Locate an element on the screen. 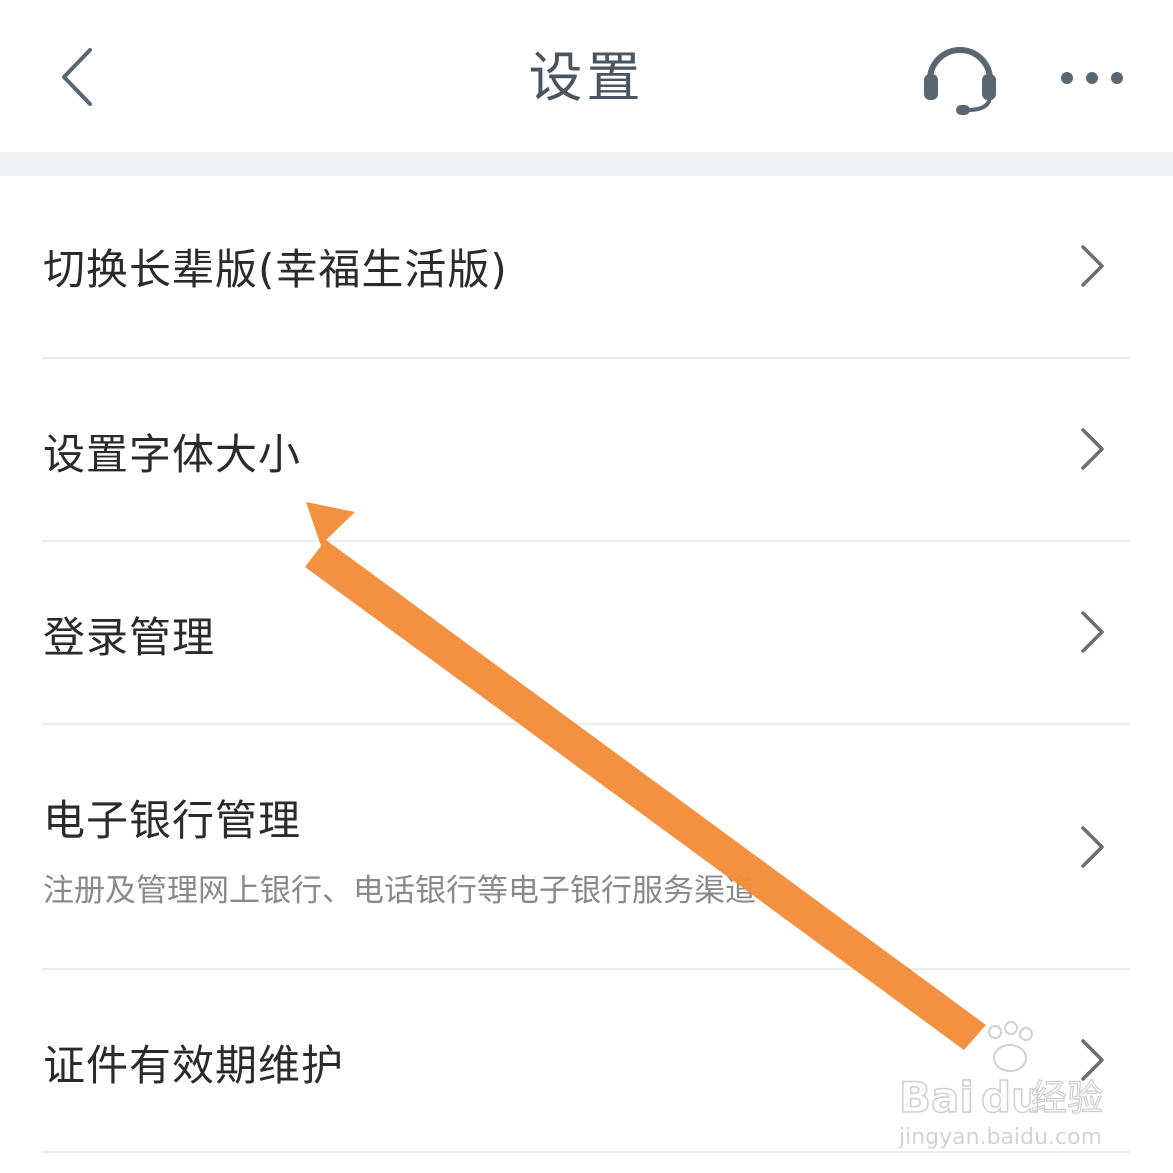  watermark-cn: 经验 is located at coordinates (1067, 1098).